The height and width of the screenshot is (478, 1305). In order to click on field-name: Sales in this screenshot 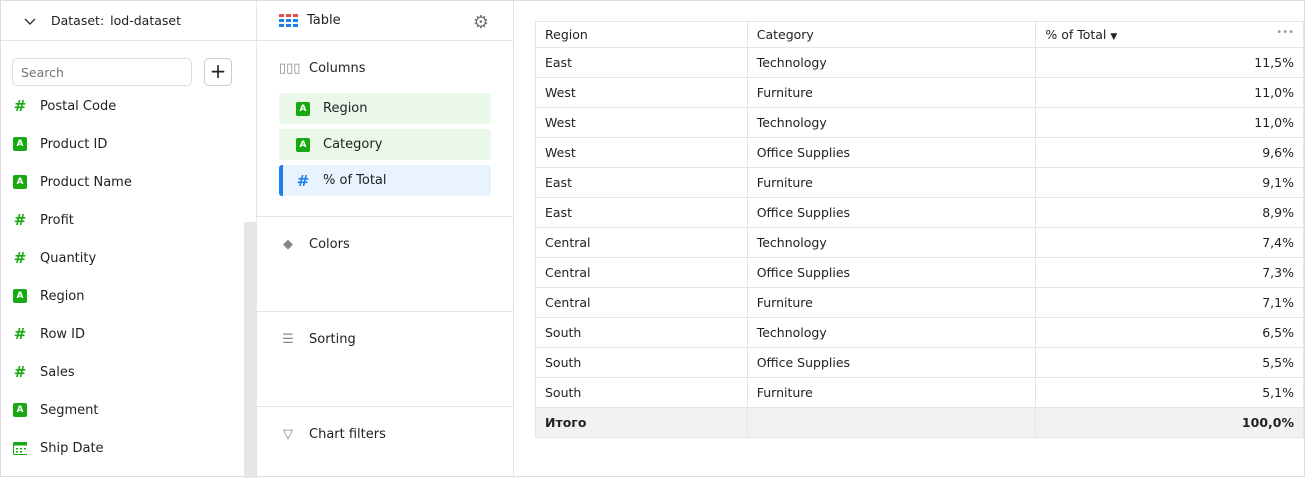, I will do `click(57, 372)`.